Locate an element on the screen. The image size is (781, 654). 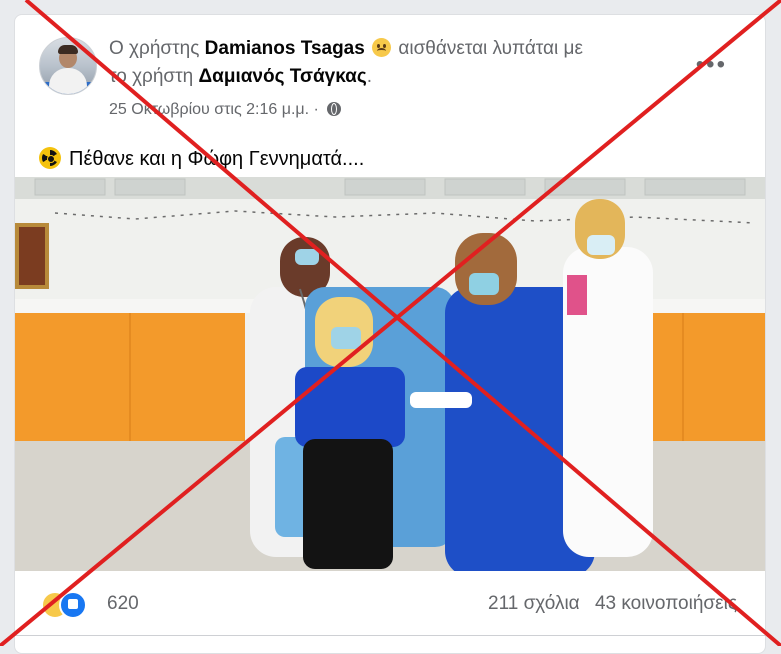
feeling-text: αισθάνεται λυπάται με is located at coordinates (490, 48).